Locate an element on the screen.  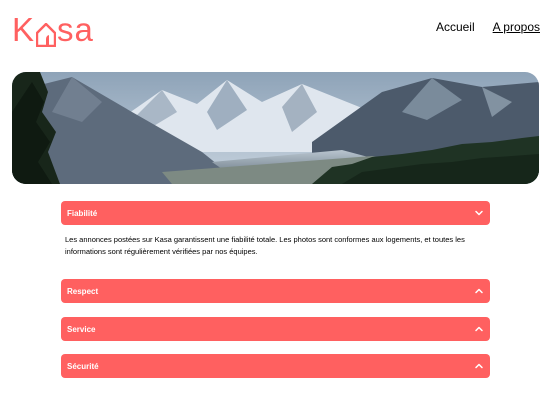
accordion-title: Sécurité is located at coordinates (83, 366).